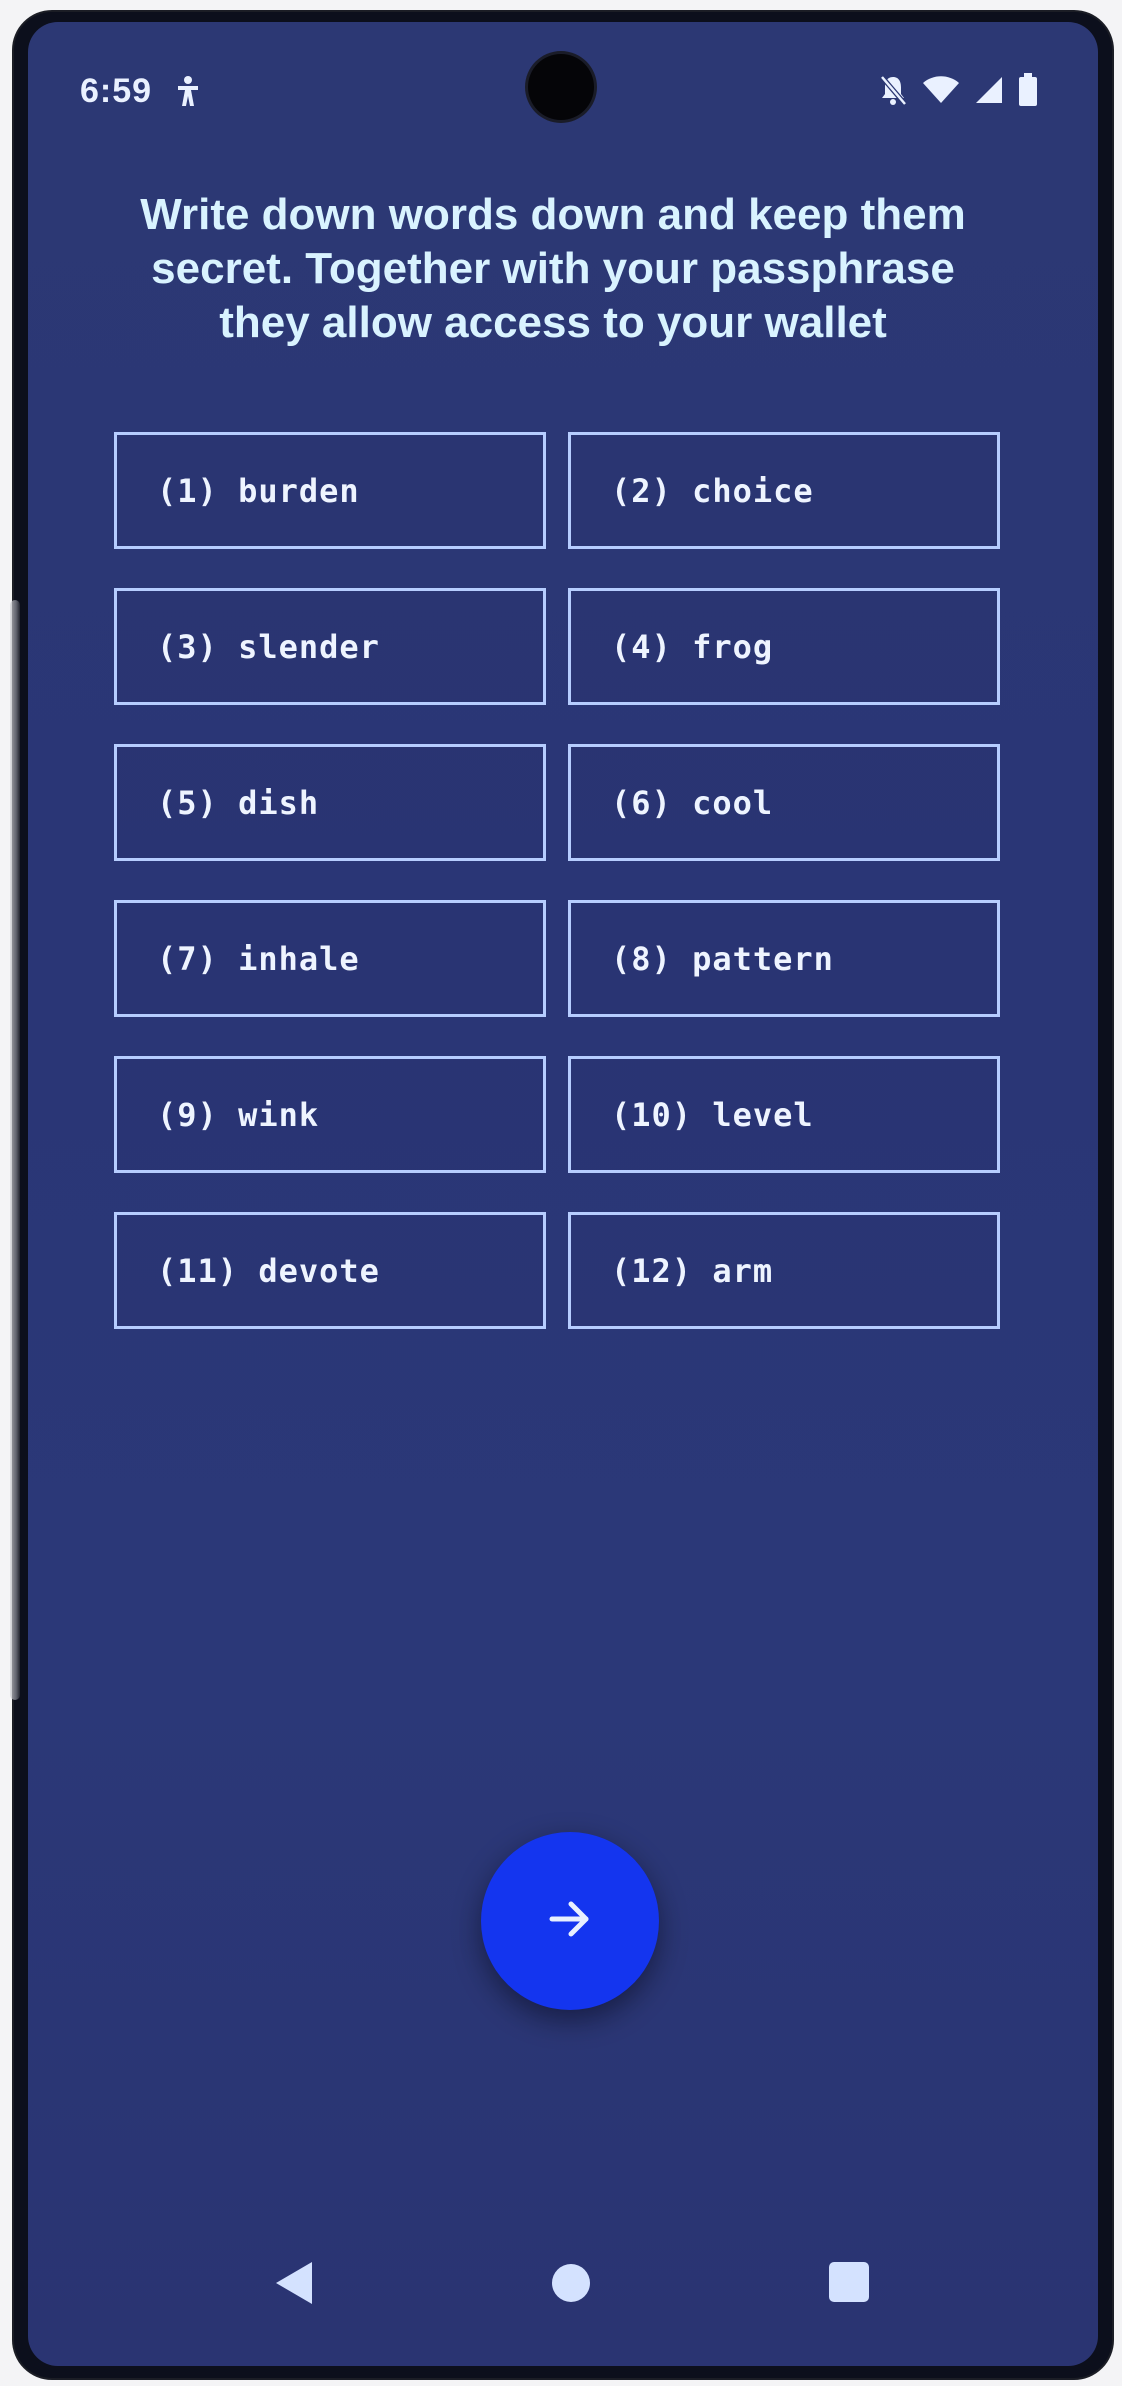  I want to click on front-camera, so click(561, 87).